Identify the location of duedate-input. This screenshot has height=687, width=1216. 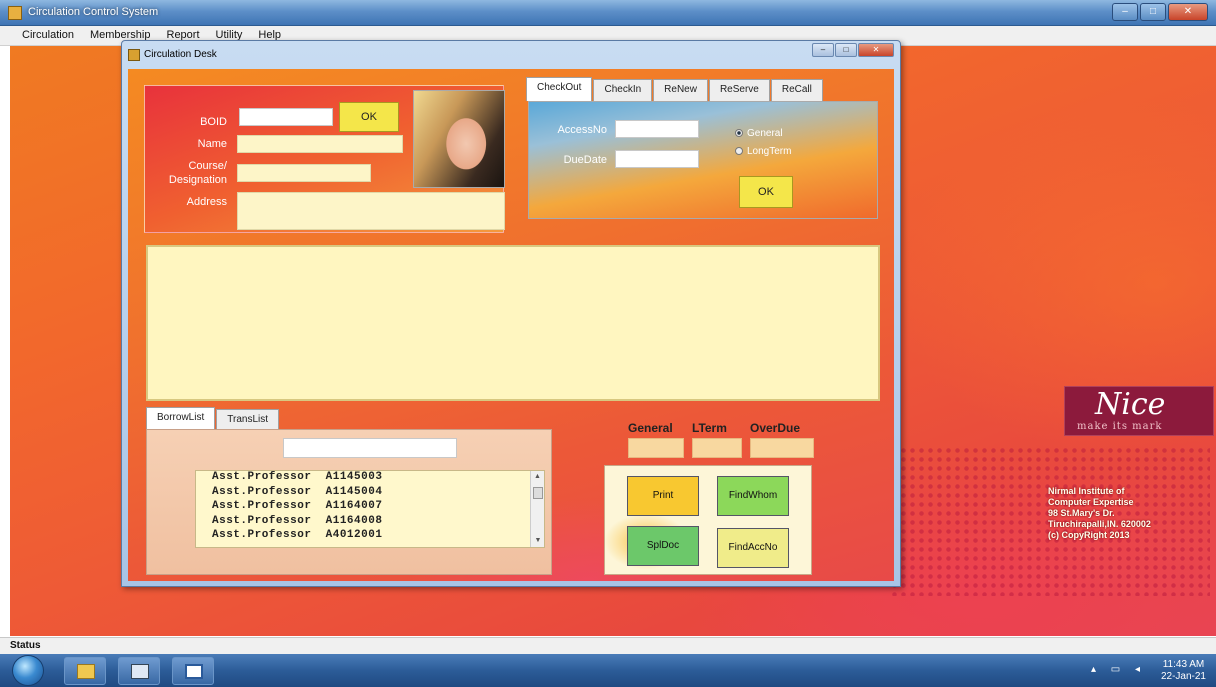
(657, 159).